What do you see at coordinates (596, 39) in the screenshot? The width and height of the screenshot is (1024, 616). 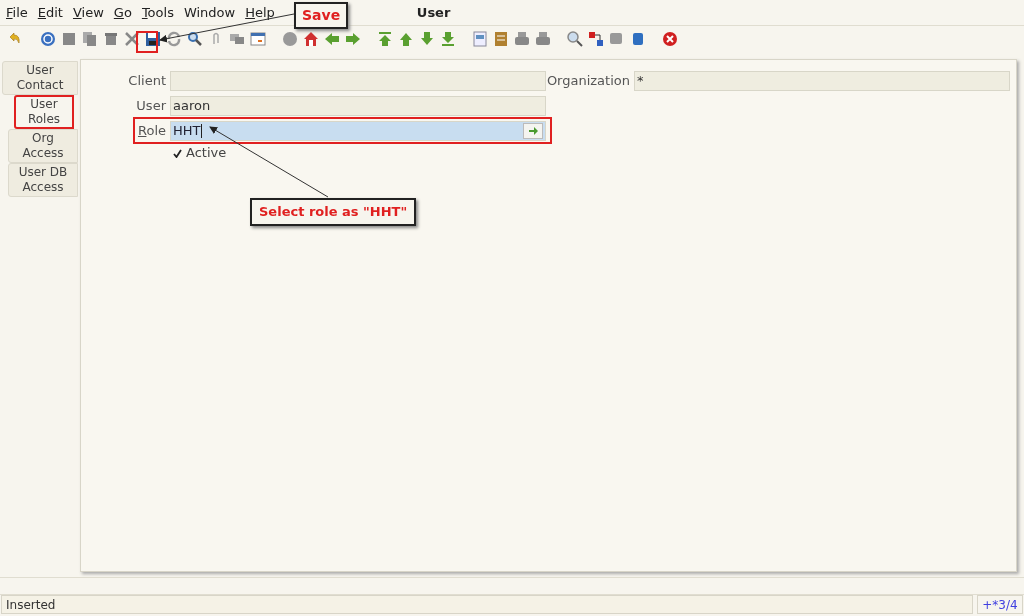 I see `workflow-icon` at bounding box center [596, 39].